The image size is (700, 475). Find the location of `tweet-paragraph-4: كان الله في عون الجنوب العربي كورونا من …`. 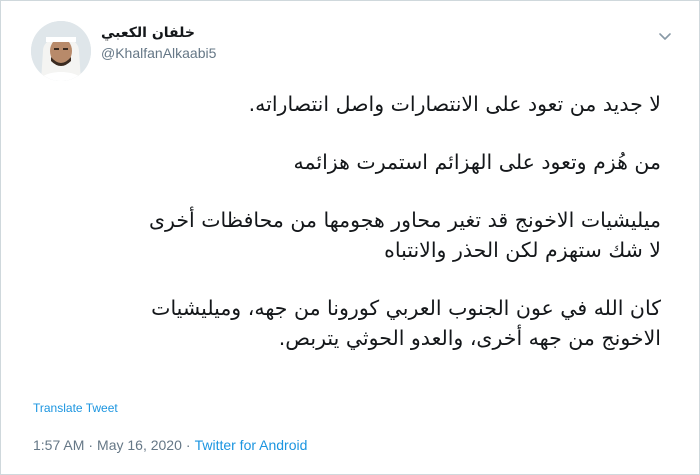

tweet-paragraph-4: كان الله في عون الجنوب العربي كورونا من … is located at coordinates (406, 323).